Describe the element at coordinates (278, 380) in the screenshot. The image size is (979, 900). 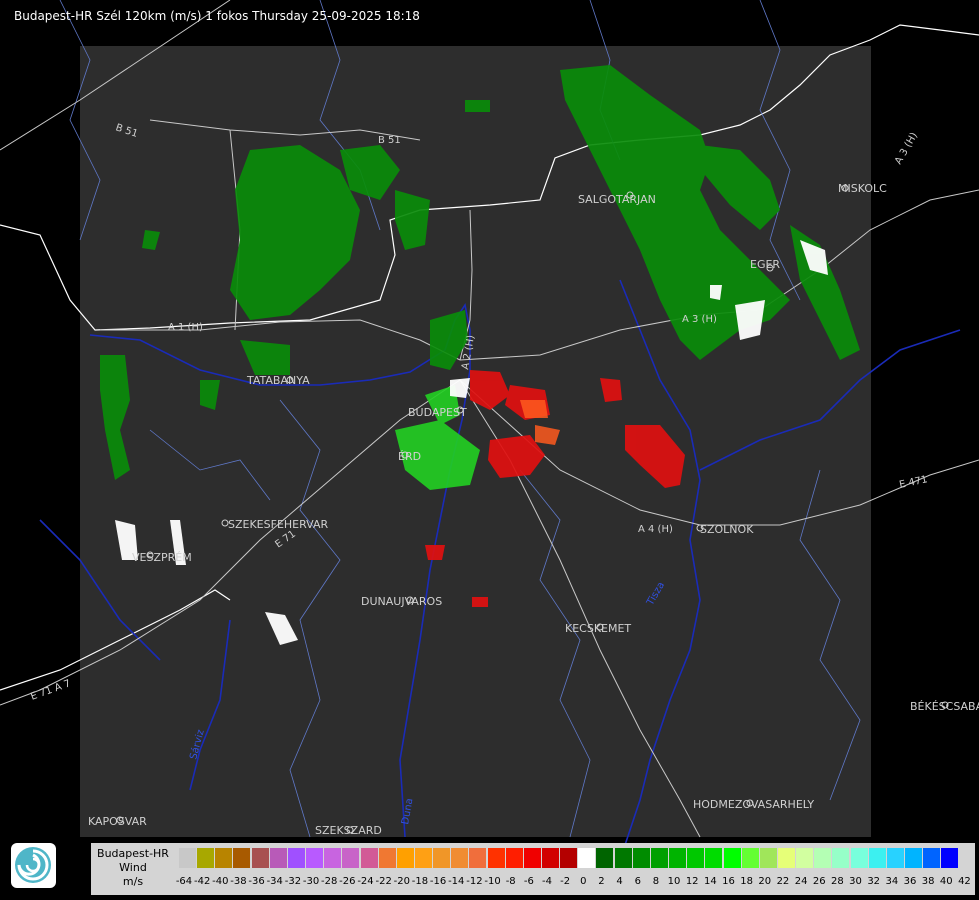
I see `city-label: TATABANYA` at that location.